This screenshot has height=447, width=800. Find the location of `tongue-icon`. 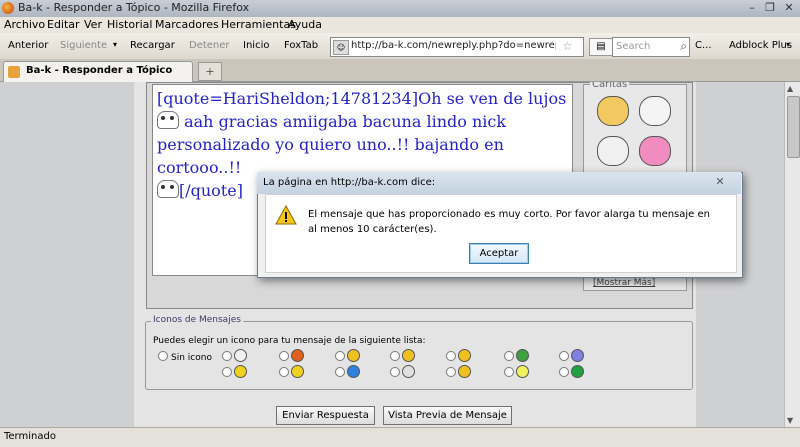

tongue-icon is located at coordinates (353, 355).